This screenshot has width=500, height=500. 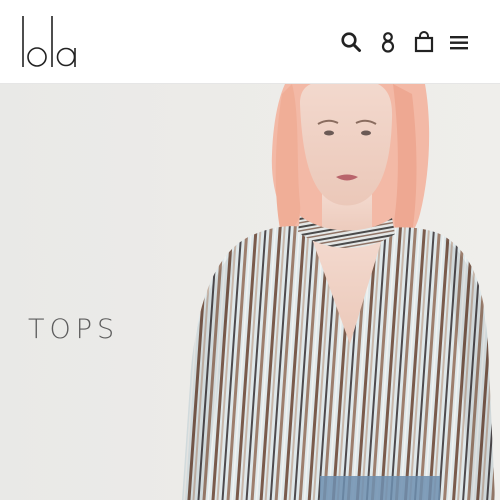 I want to click on brand-logo, so click(x=50, y=42).